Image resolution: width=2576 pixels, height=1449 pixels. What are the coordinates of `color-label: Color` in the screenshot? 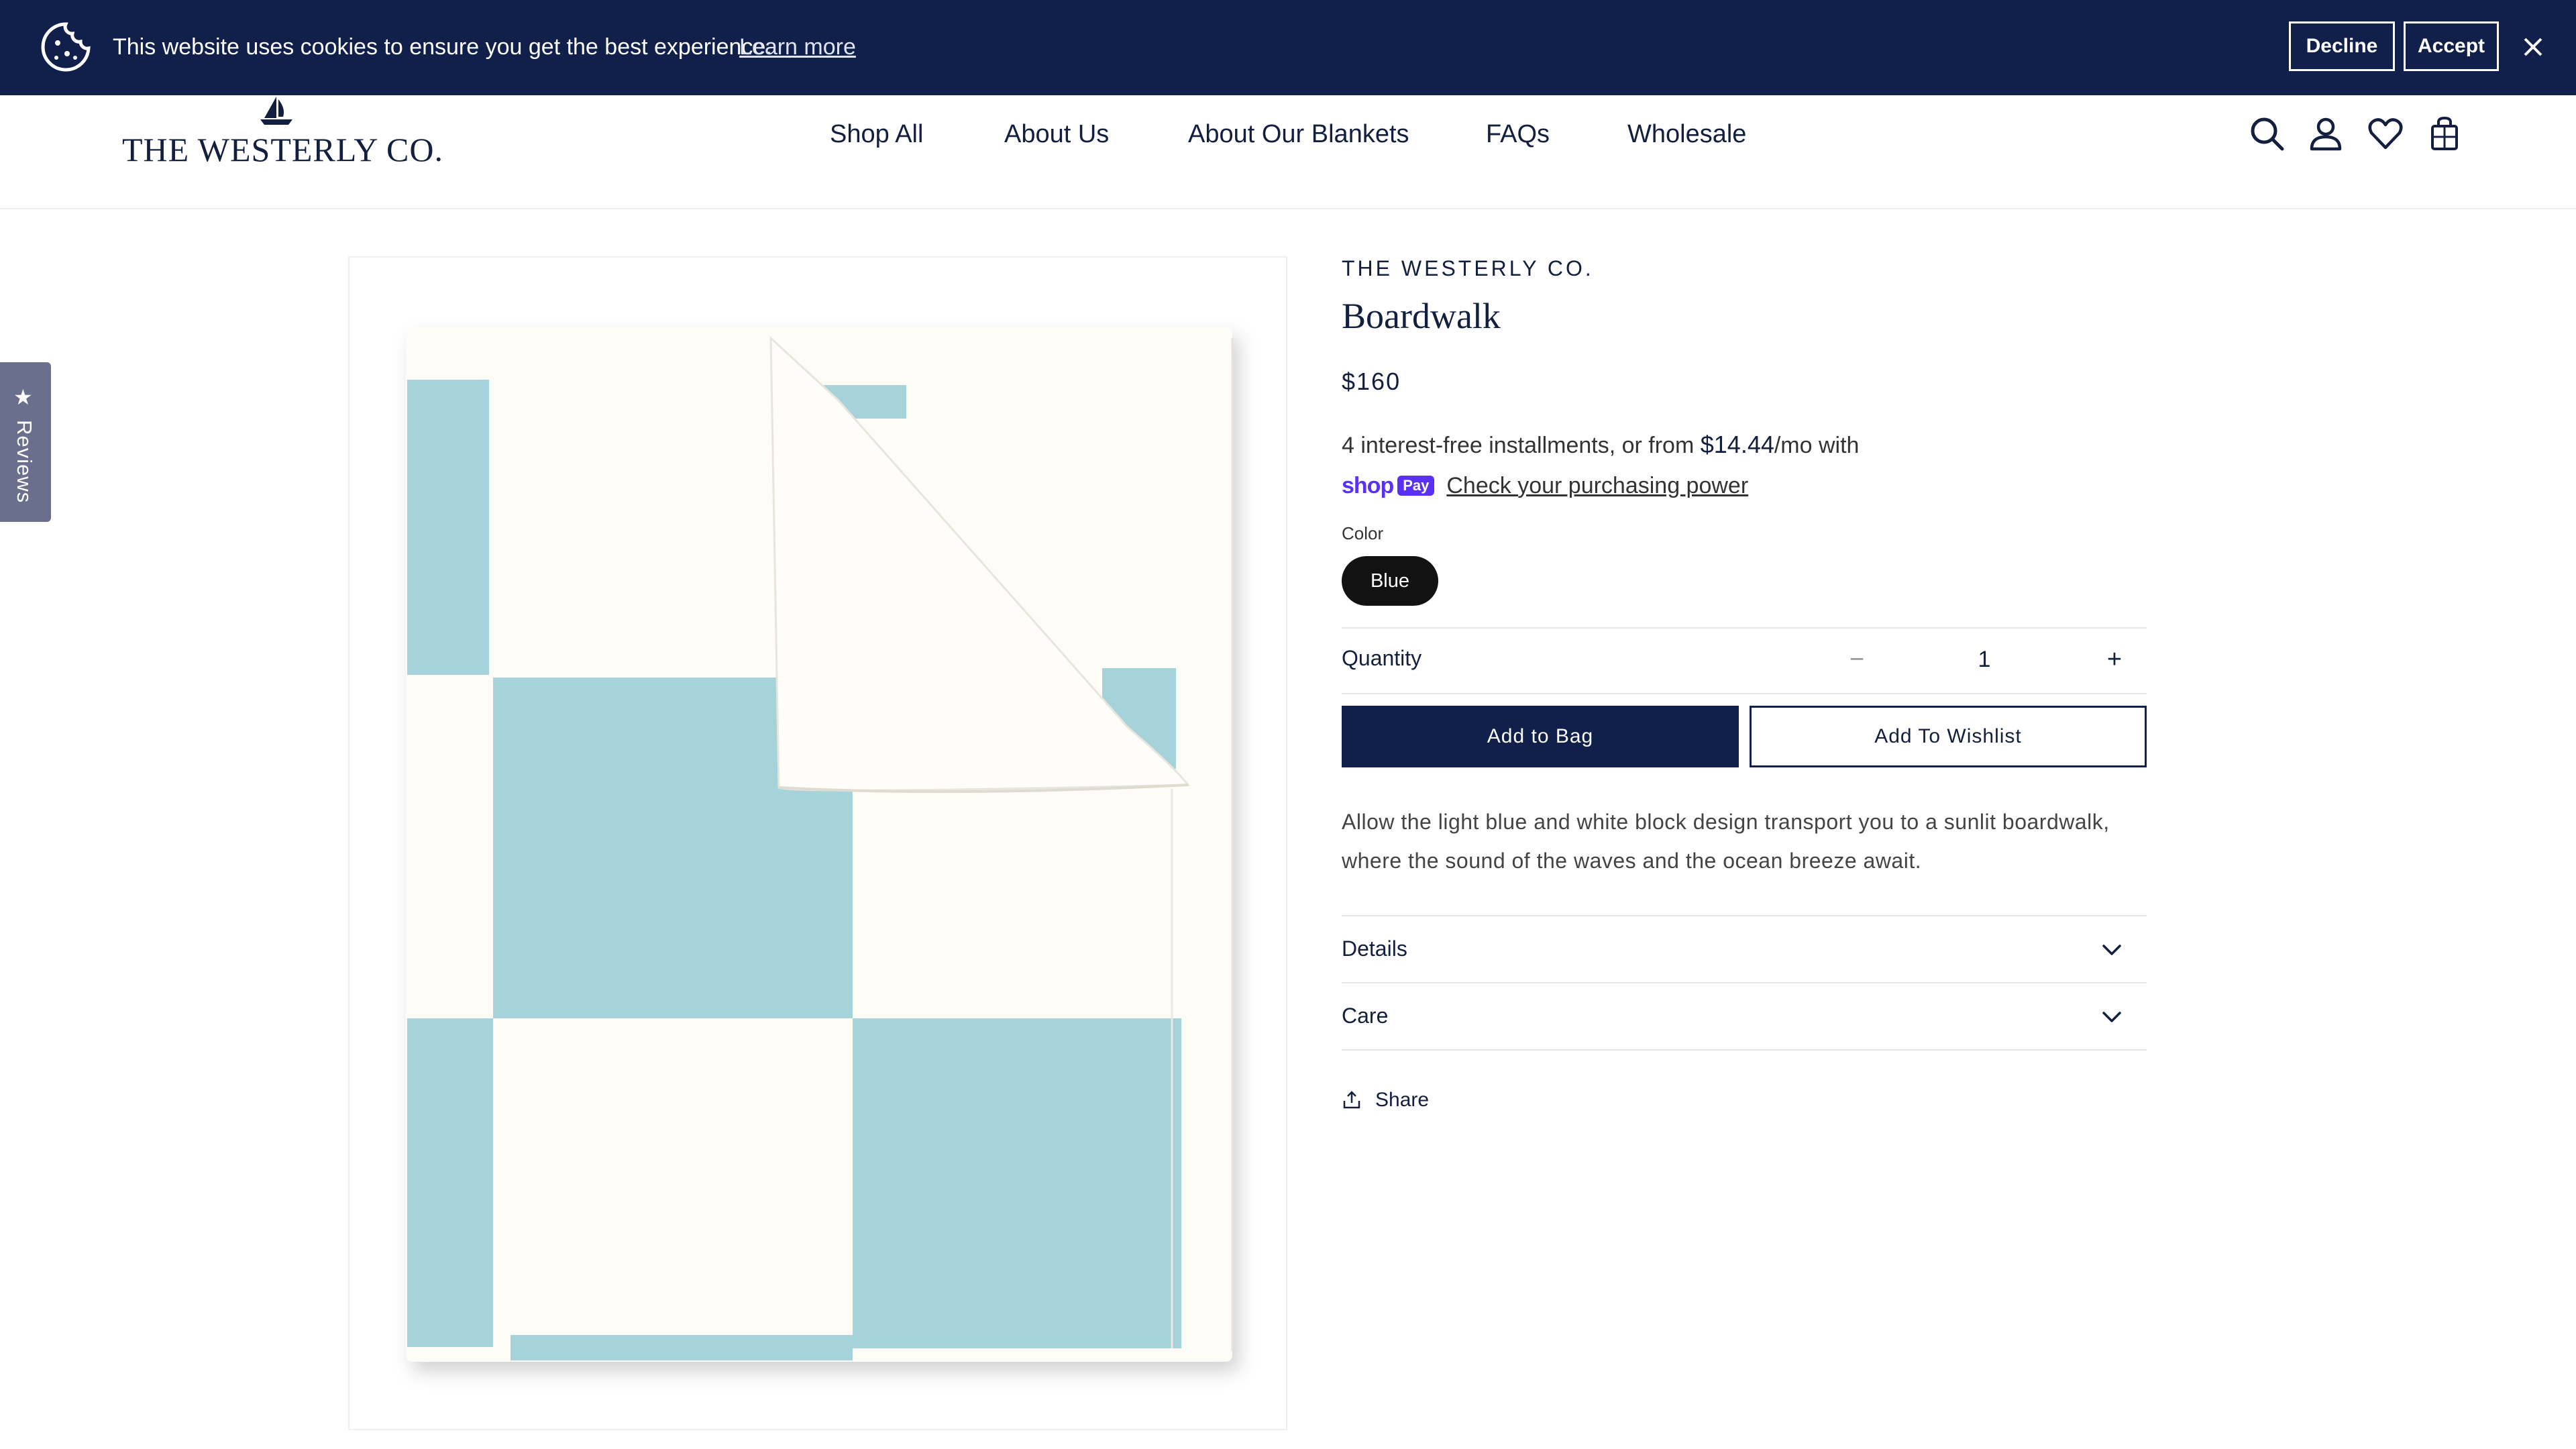 It's located at (1363, 533).